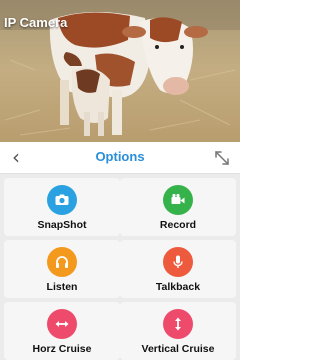  Describe the element at coordinates (178, 287) in the screenshot. I see `talkback-label: Talkback` at that location.